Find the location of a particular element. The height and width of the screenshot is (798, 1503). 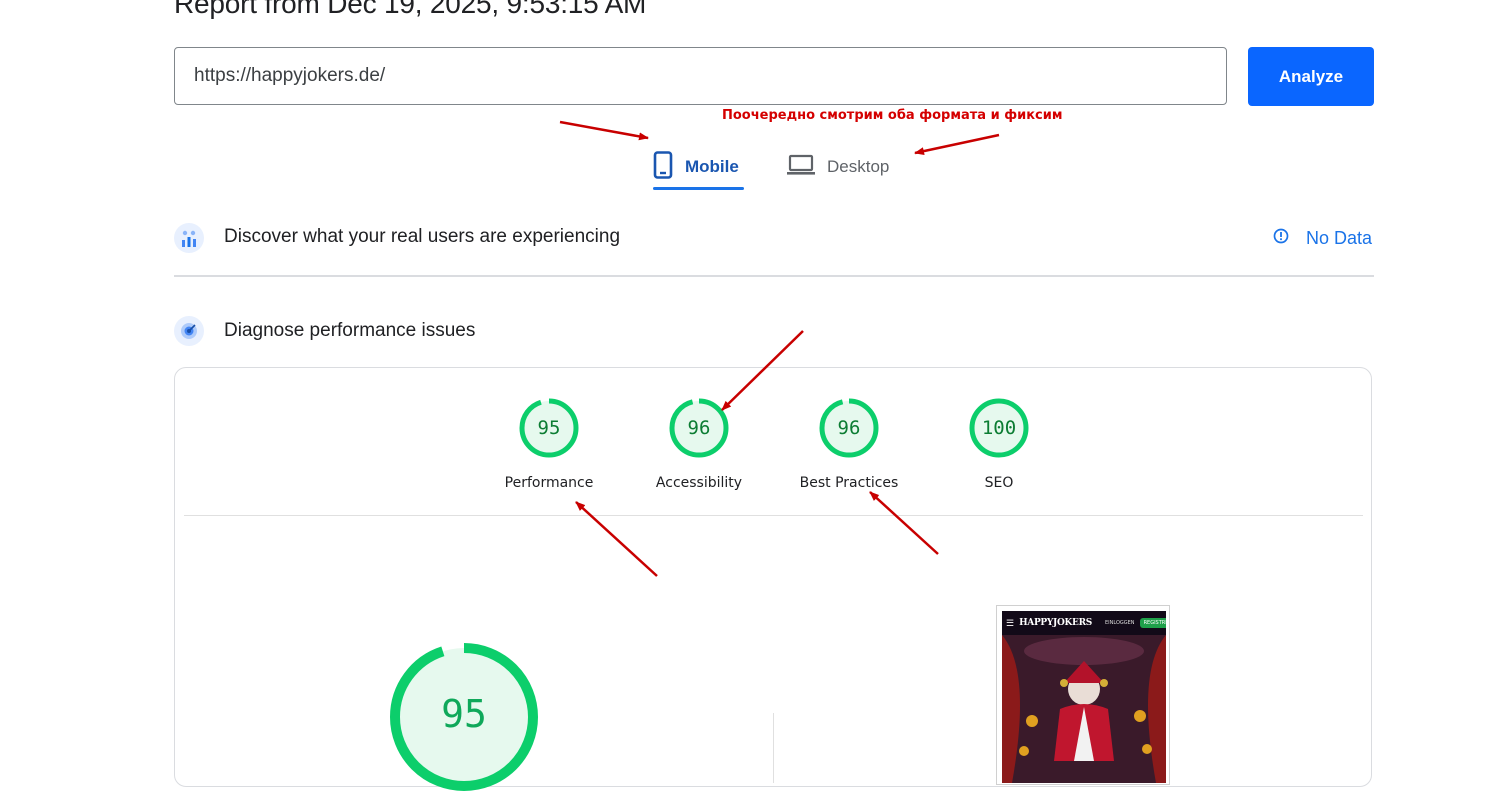

site-login: EINLOGGEN is located at coordinates (1119, 623).